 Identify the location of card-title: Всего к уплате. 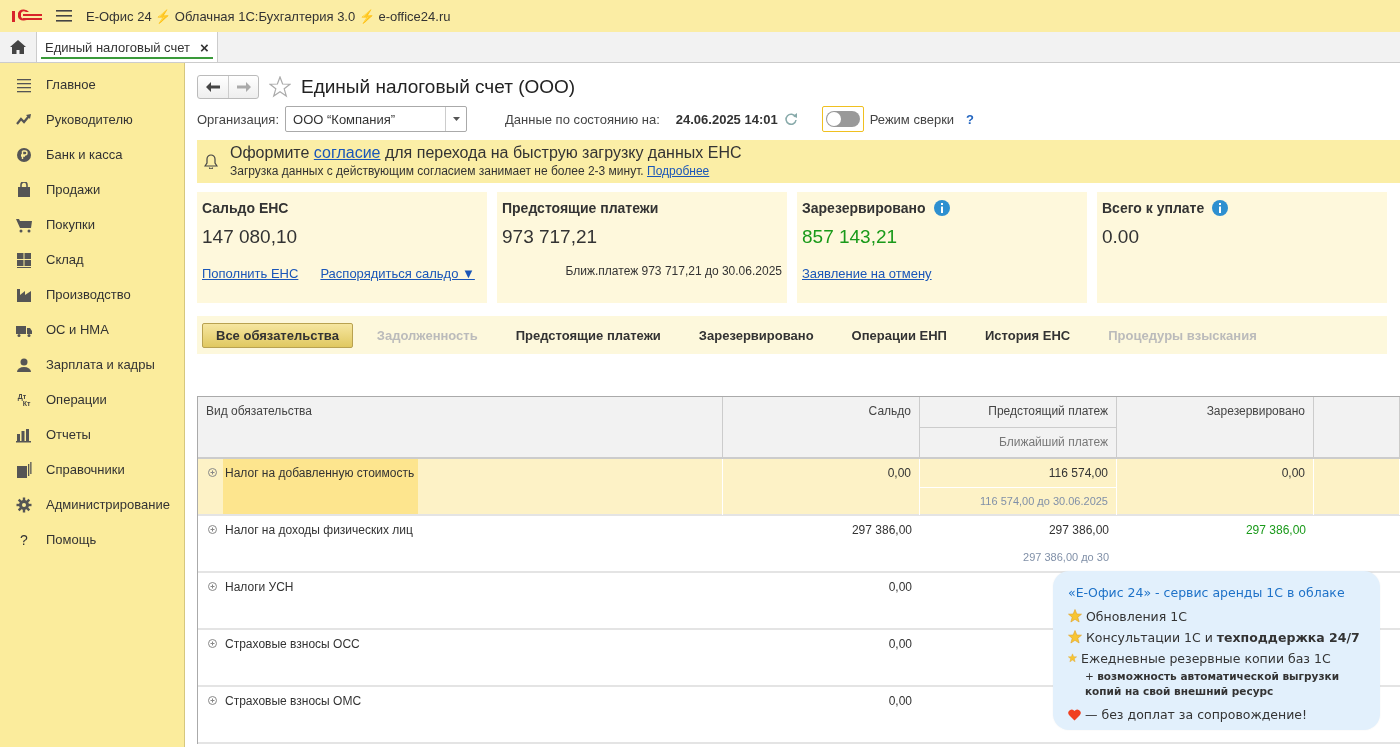
(1153, 208).